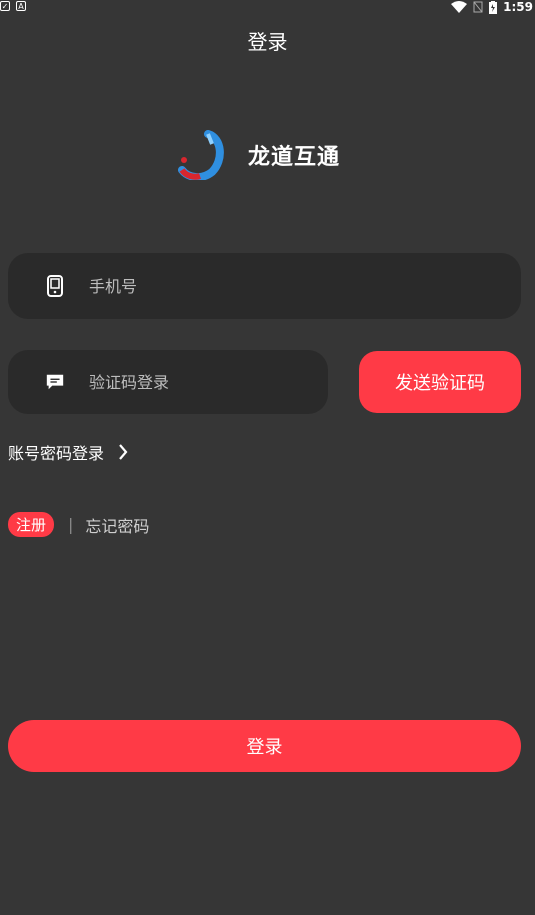  I want to click on password-login-link: 账号密码登录, so click(68, 452).